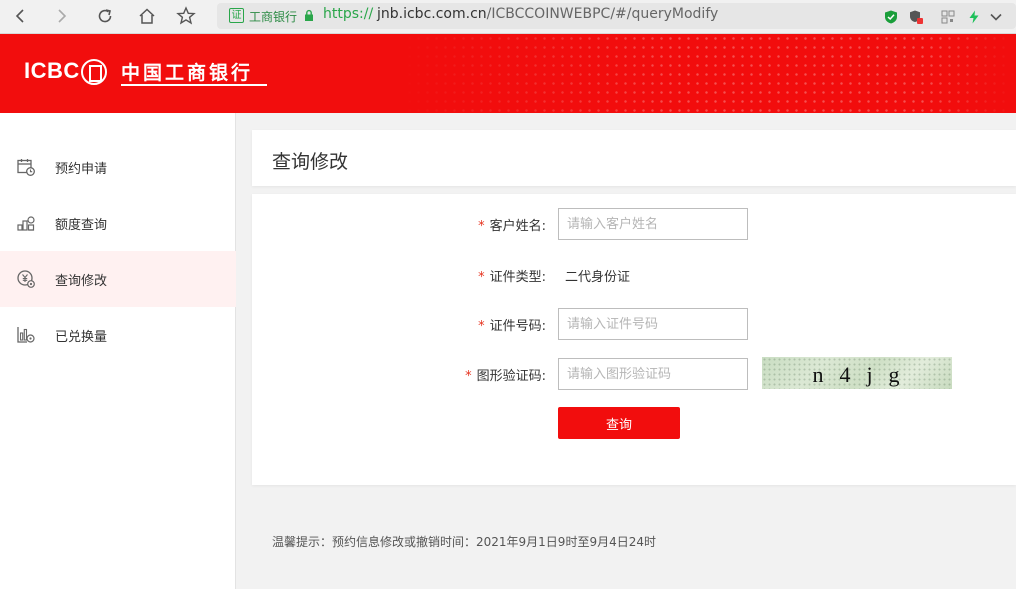 The width and height of the screenshot is (1016, 589). Describe the element at coordinates (653, 374) in the screenshot. I see `captcha-input` at that location.